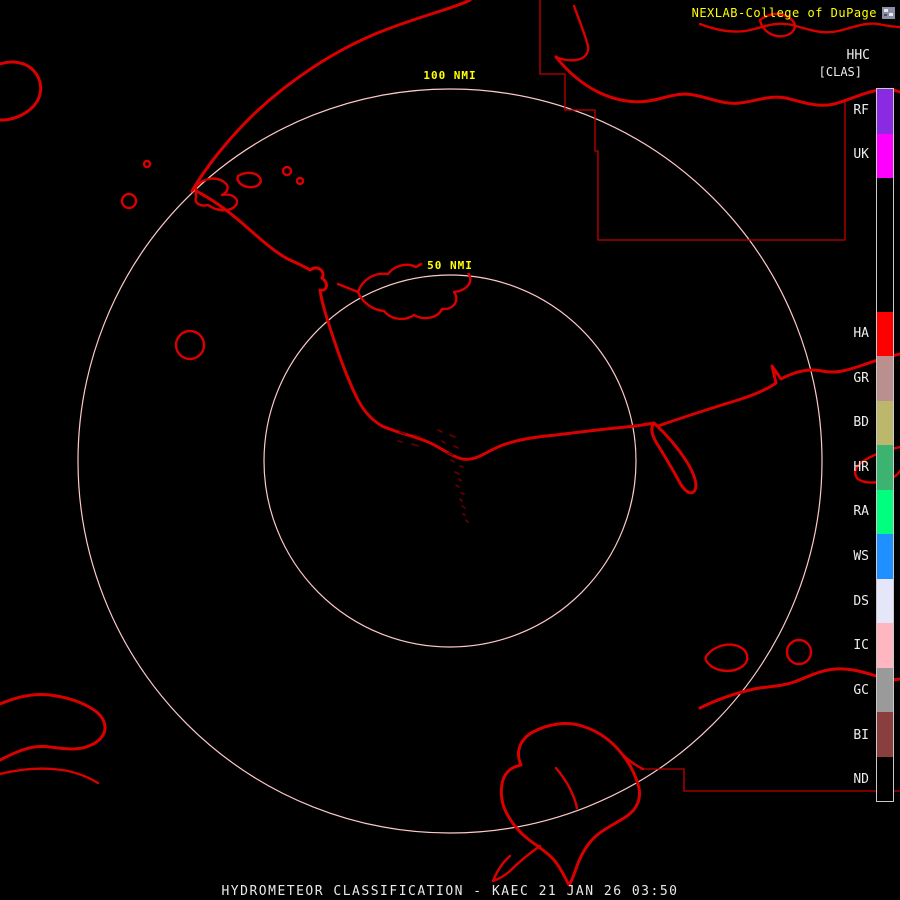 Image resolution: width=900 pixels, height=900 pixels. I want to click on legend-seg-hr, so click(885, 467).